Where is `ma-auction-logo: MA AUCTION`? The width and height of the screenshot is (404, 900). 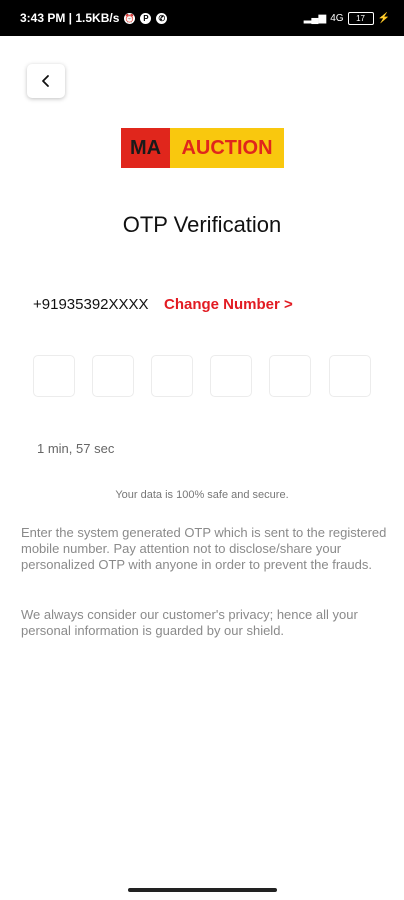 ma-auction-logo: MA AUCTION is located at coordinates (202, 148).